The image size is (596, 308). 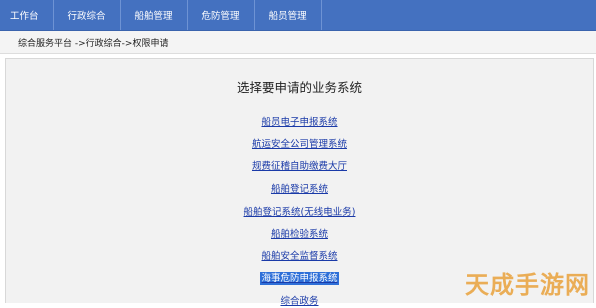 I want to click on breadcrumb: 综合服务平台 ->行政综合->权限申请, so click(x=93, y=44).